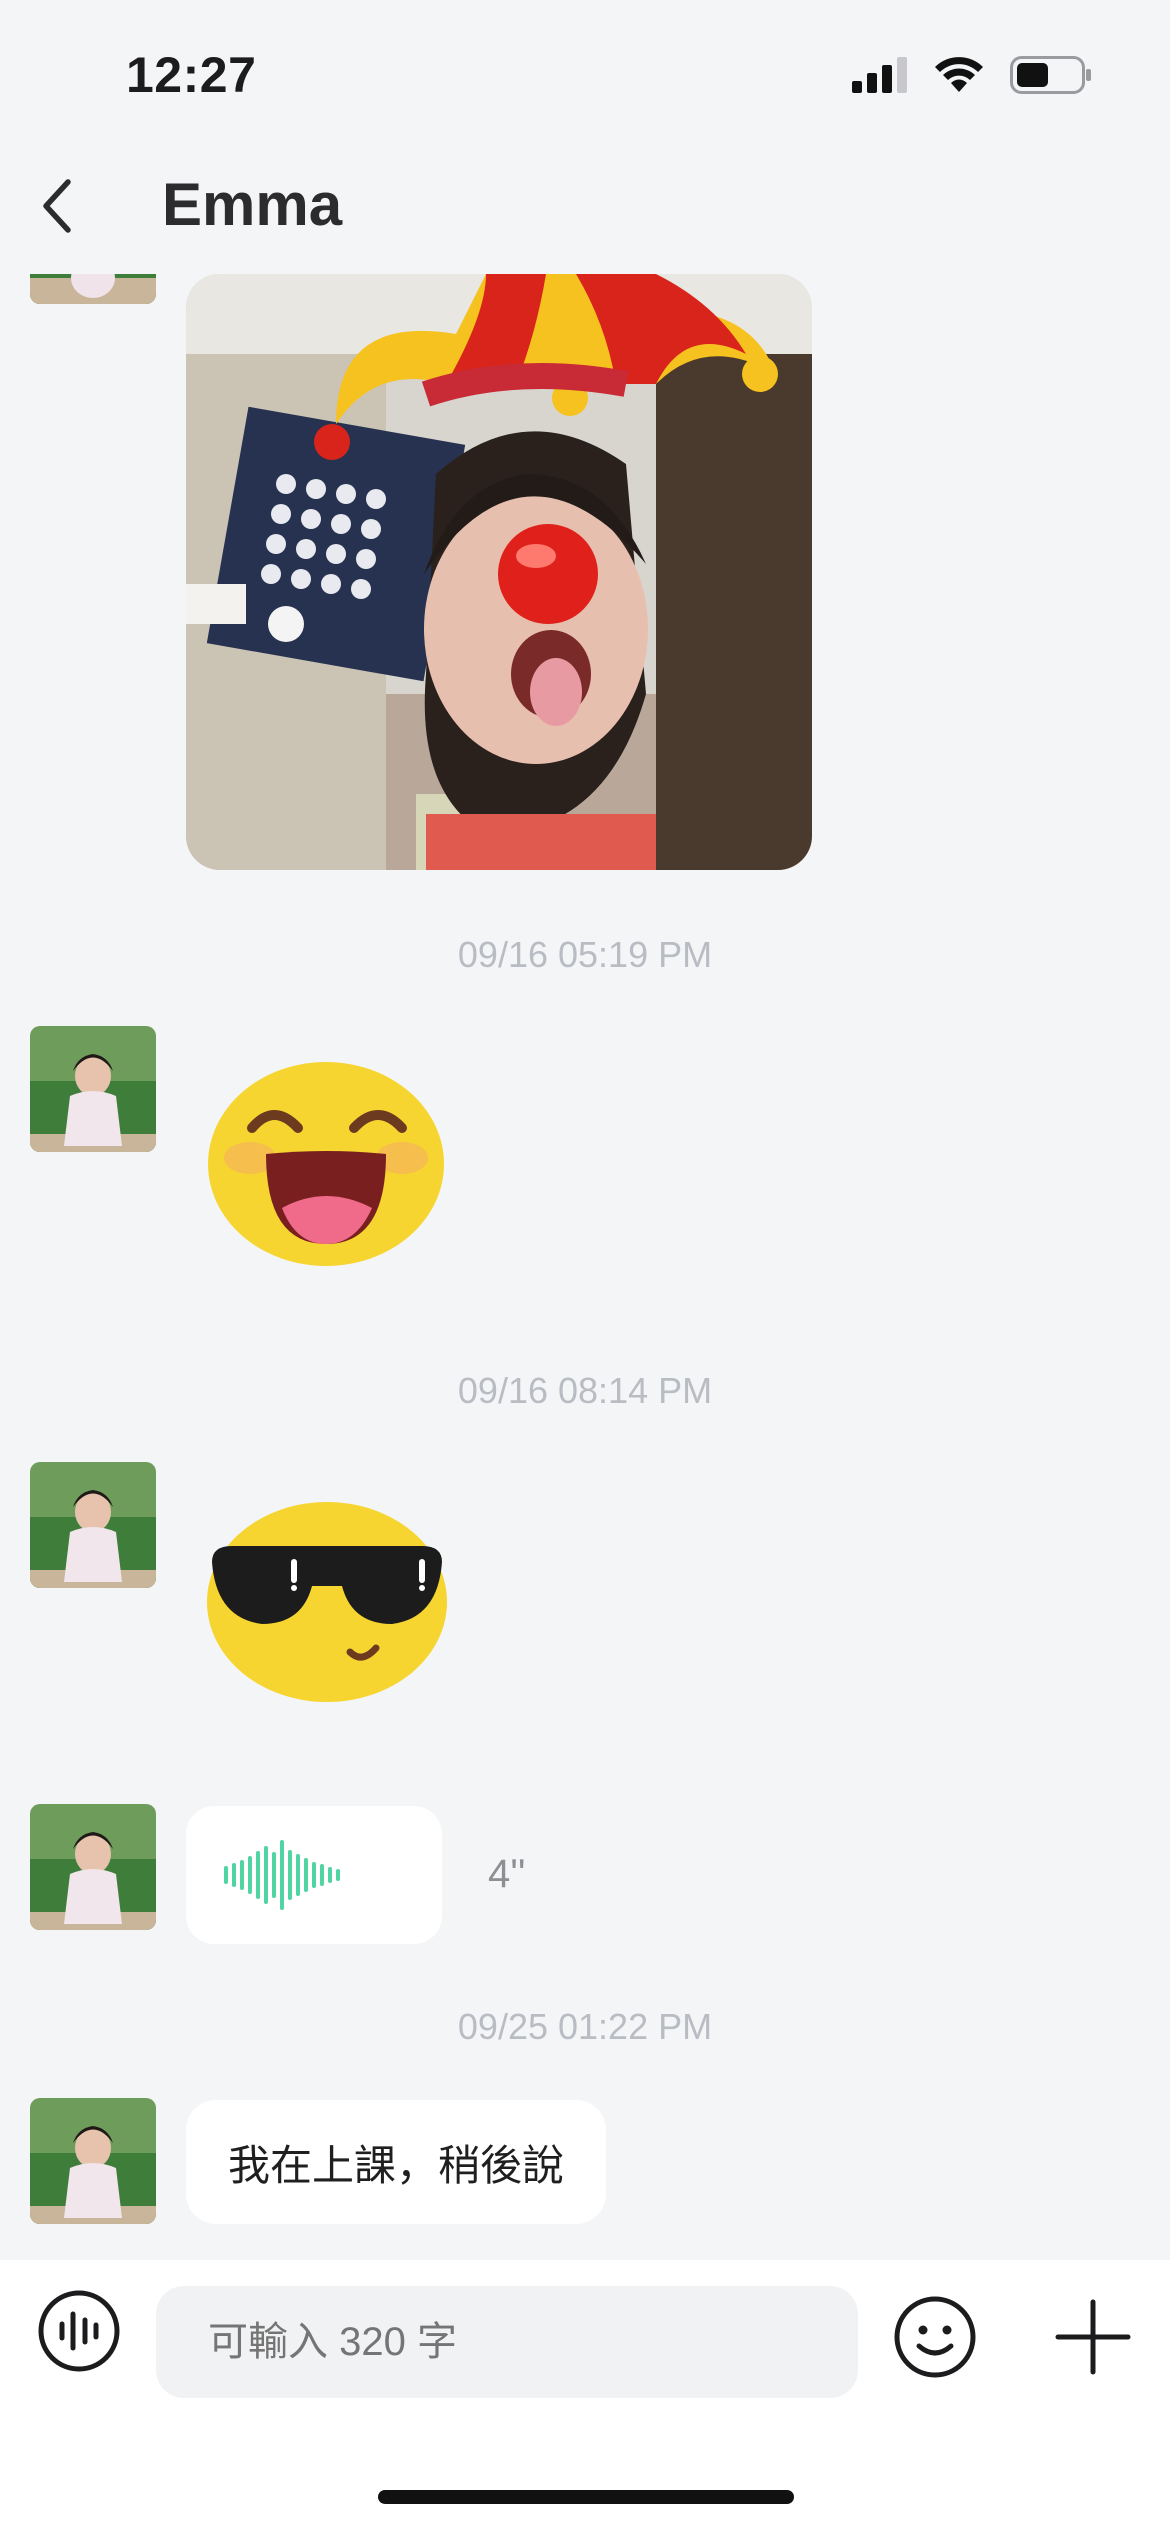  What do you see at coordinates (327, 1600) in the screenshot?
I see `sticker-sunglasses-emoji` at bounding box center [327, 1600].